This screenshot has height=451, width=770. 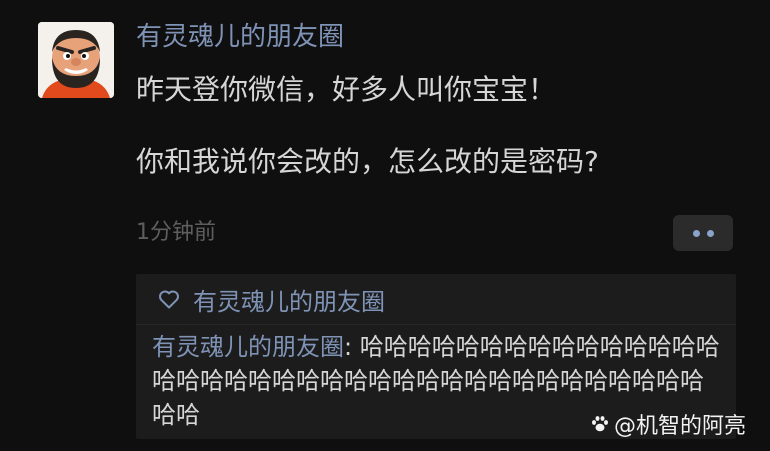 I want to click on comment-author: 有灵魂儿的朋友圈, so click(x=248, y=347).